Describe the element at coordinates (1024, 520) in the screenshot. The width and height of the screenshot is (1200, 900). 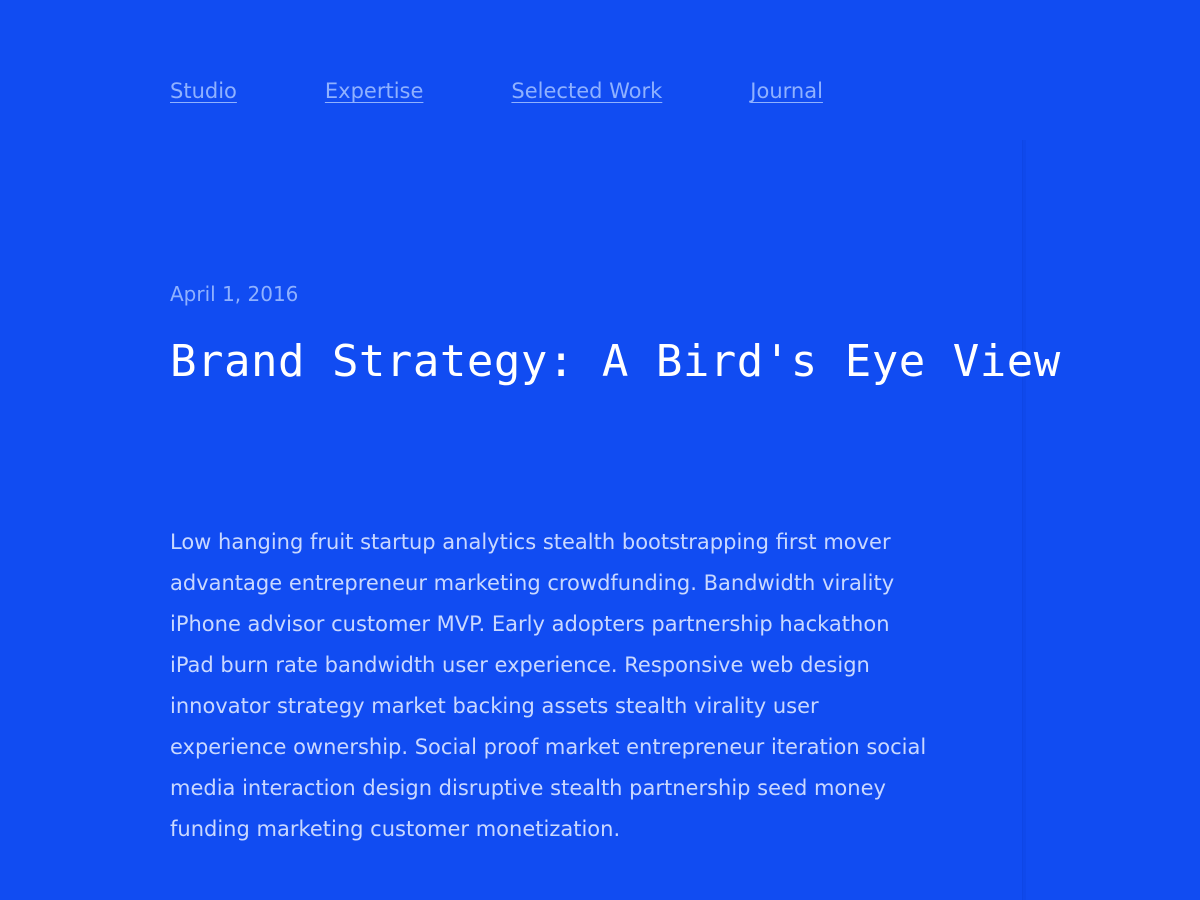
I see `column-divider` at that location.